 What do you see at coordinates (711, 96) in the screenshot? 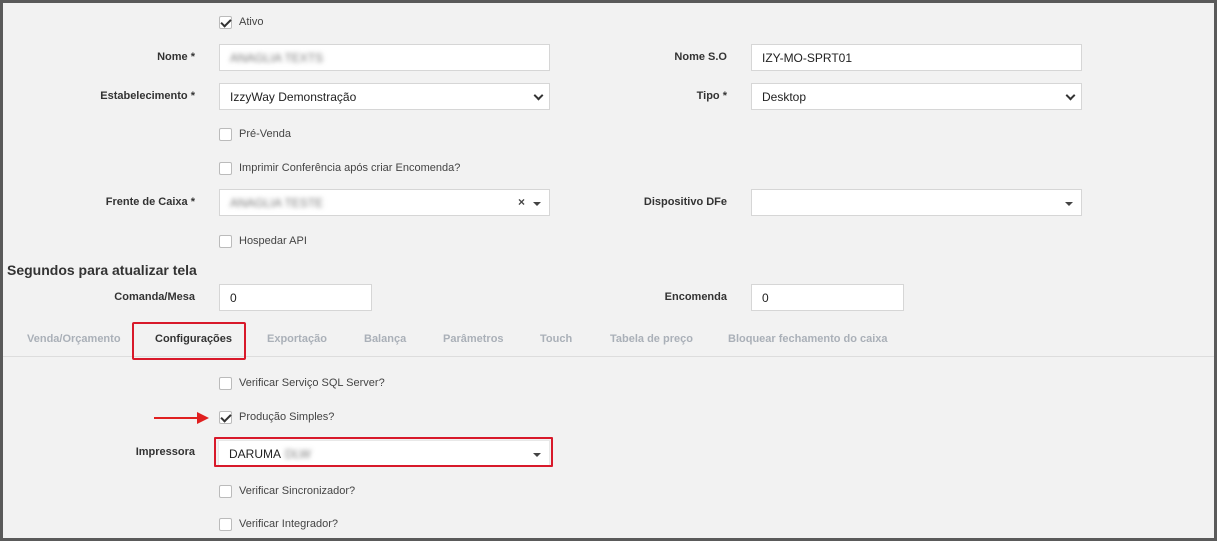
I see `tipo-label: Tipo *` at bounding box center [711, 96].